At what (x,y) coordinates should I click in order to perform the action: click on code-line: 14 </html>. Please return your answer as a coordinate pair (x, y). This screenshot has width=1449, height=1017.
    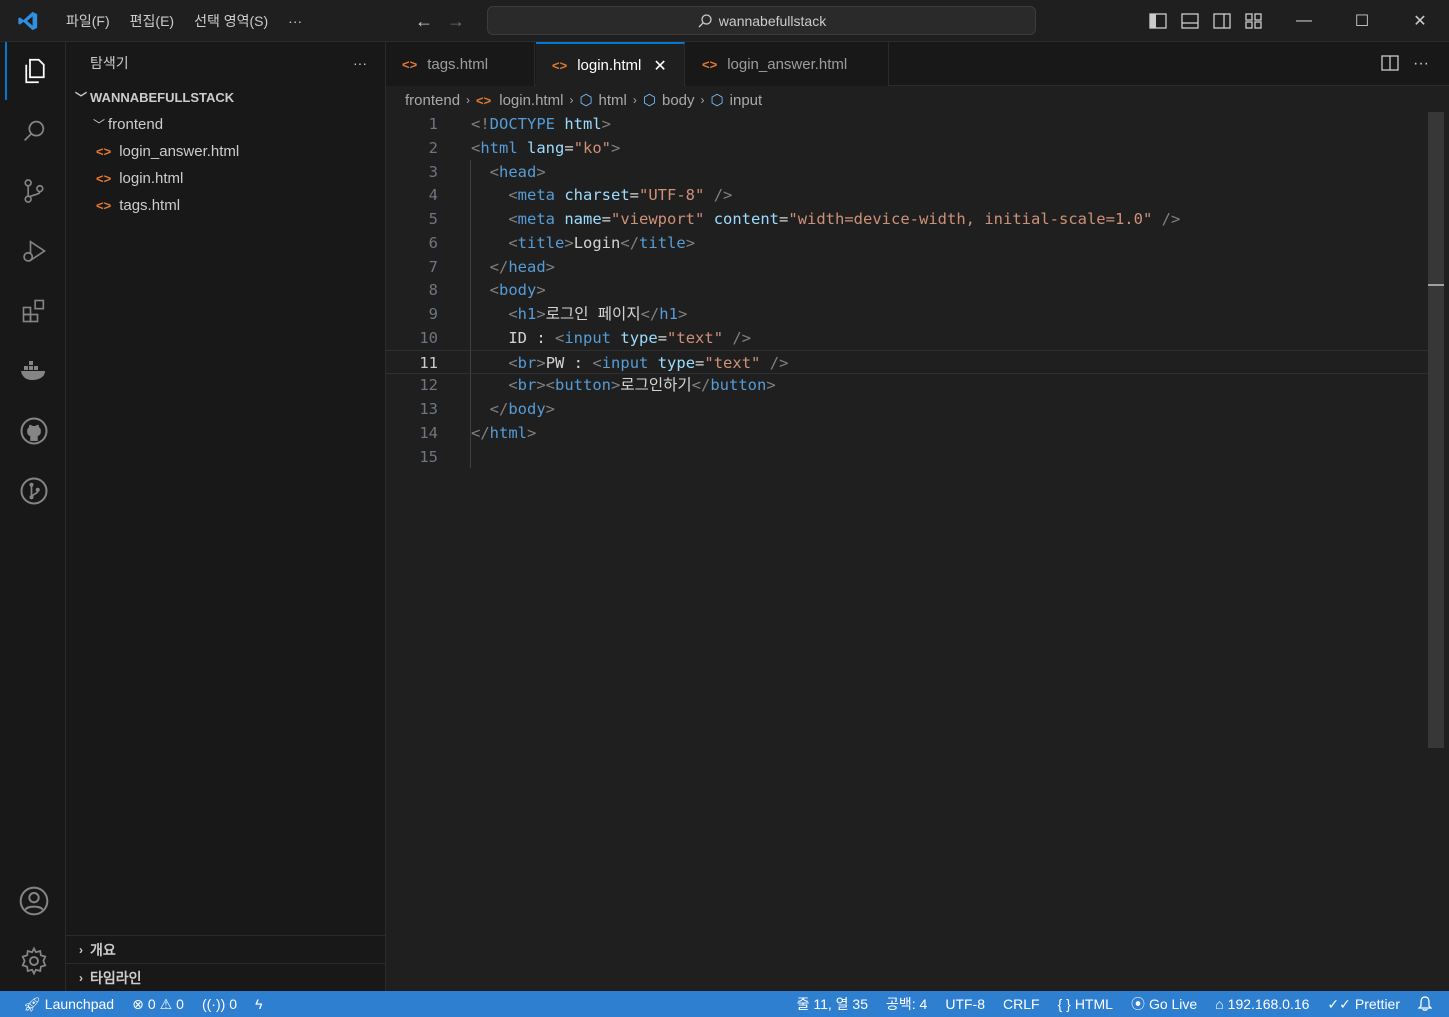
    Looking at the image, I should click on (907, 433).